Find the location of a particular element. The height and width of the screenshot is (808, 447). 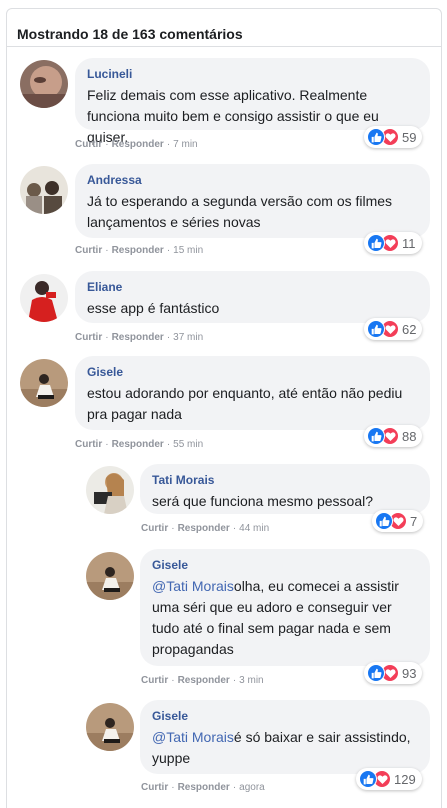

comment-time: agora is located at coordinates (252, 787).